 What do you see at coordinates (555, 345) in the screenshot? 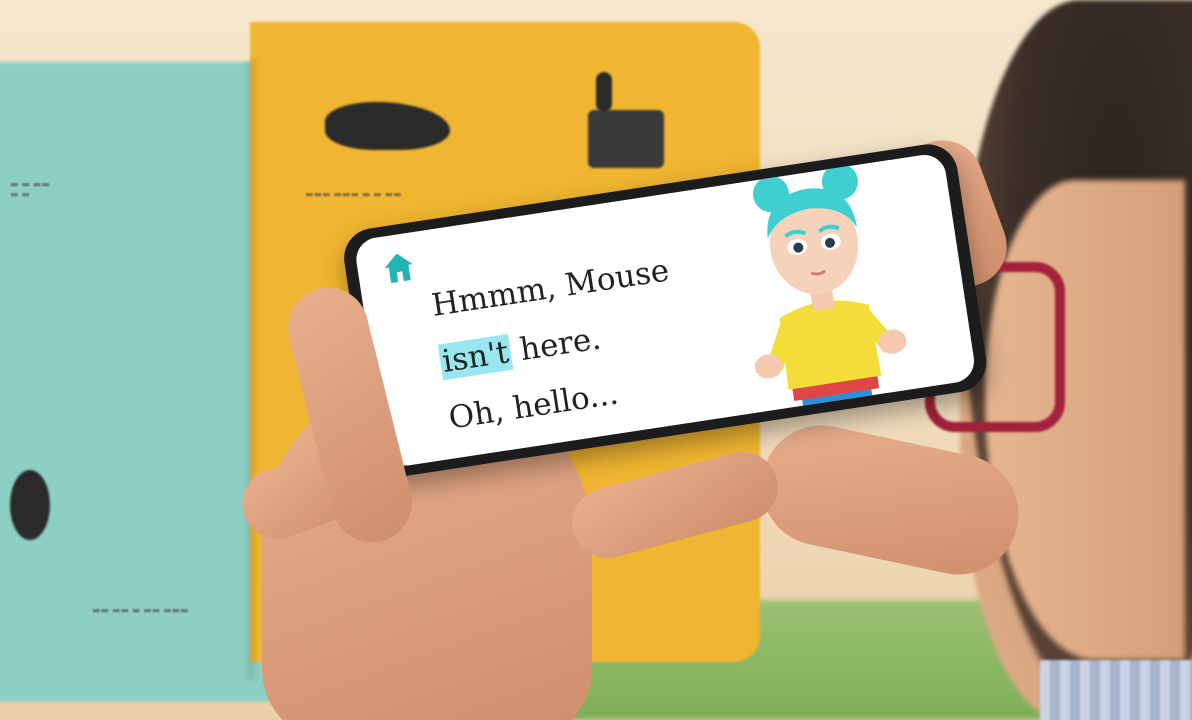
I see `story-line-2-rest: here.` at bounding box center [555, 345].